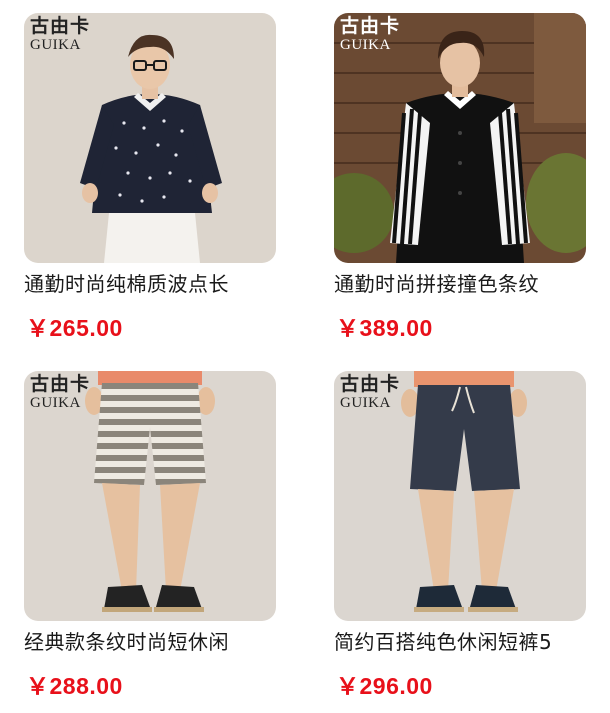 Image resolution: width=610 pixels, height=713 pixels. What do you see at coordinates (384, 328) in the screenshot?
I see `product-price: ￥389.00` at bounding box center [384, 328].